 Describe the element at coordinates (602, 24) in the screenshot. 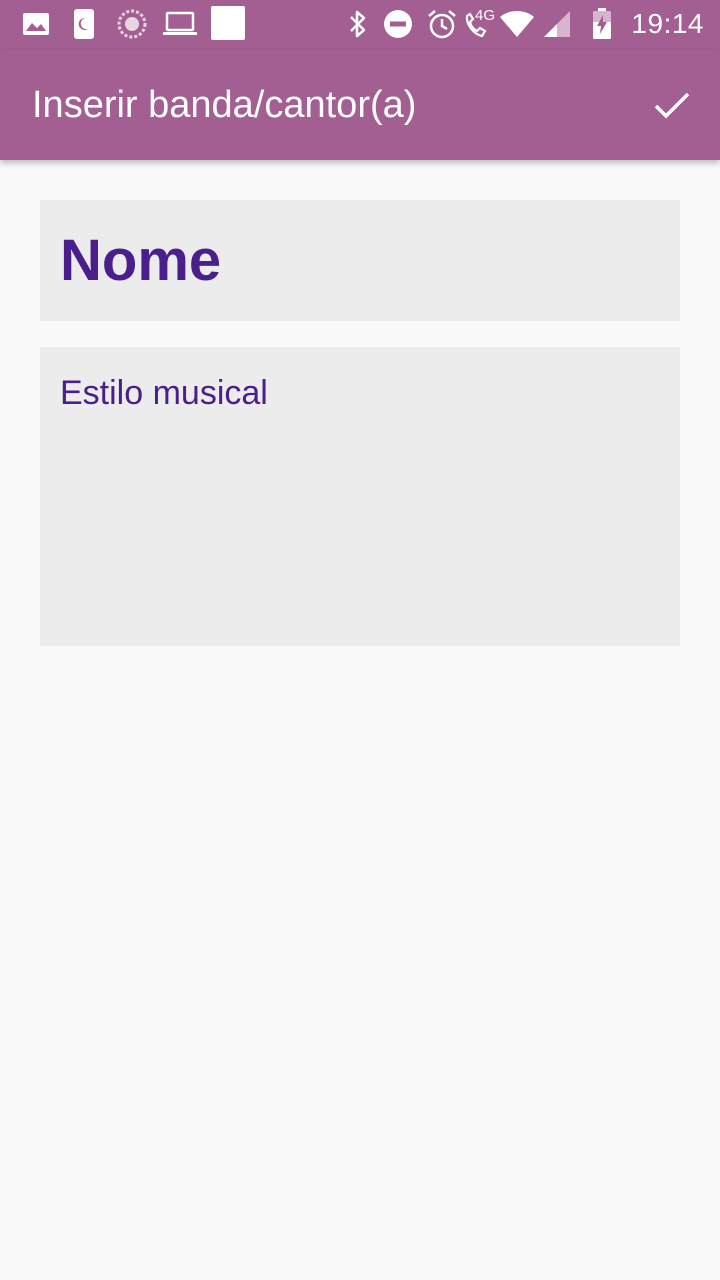

I see `battery-charging-icon` at that location.